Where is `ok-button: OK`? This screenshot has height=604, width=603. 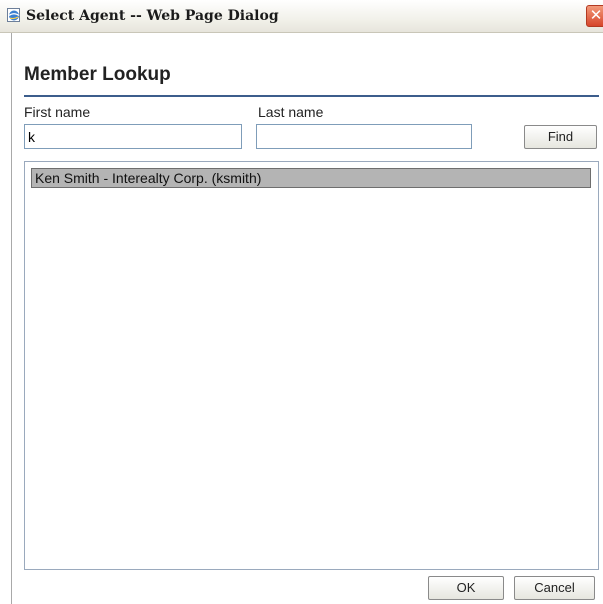 ok-button: OK is located at coordinates (466, 588).